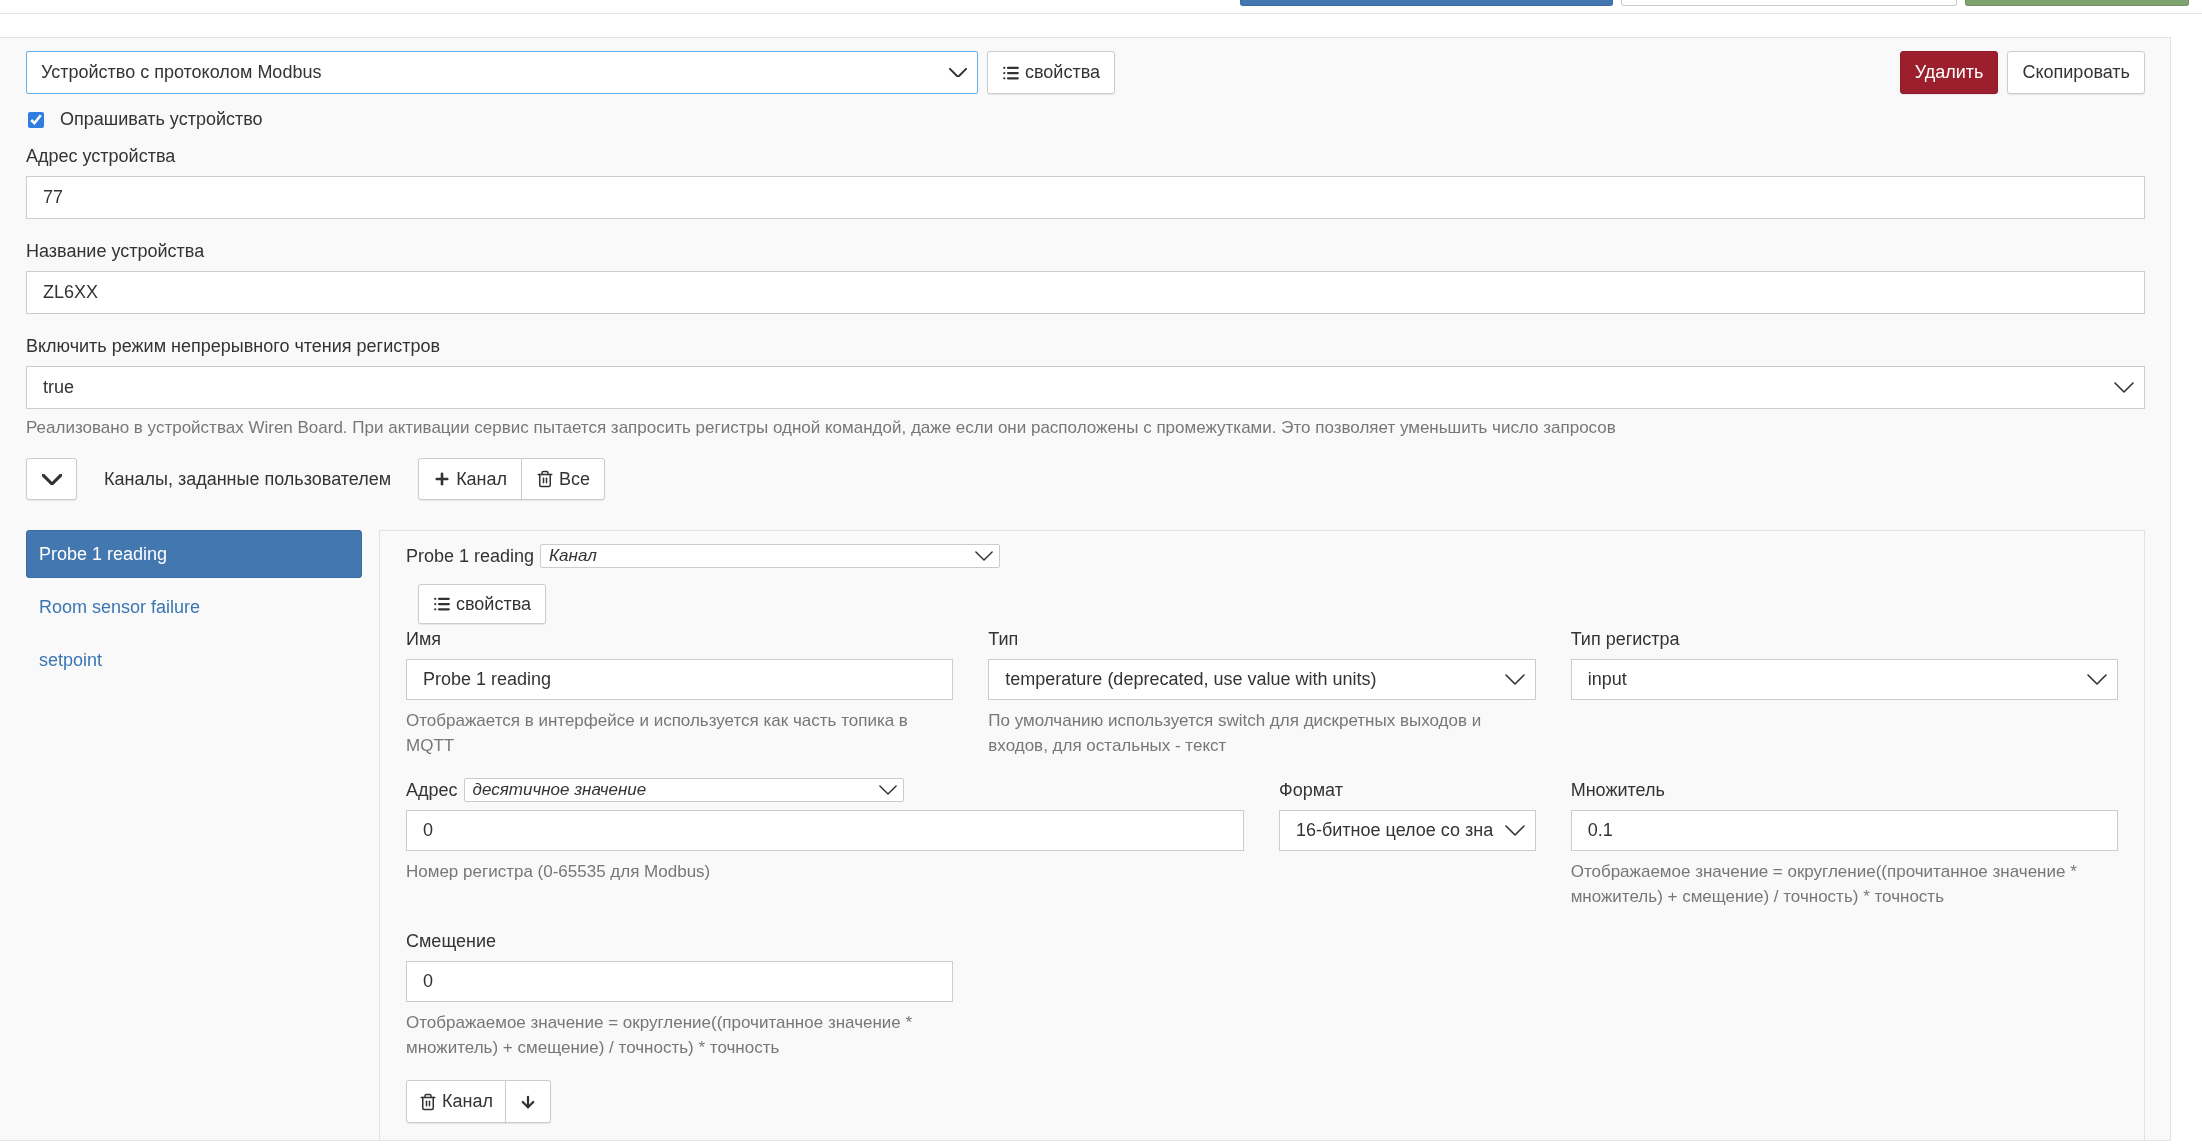 Image resolution: width=2202 pixels, height=1144 pixels. Describe the element at coordinates (115, 251) in the screenshot. I see `field-label: Название устройства` at that location.